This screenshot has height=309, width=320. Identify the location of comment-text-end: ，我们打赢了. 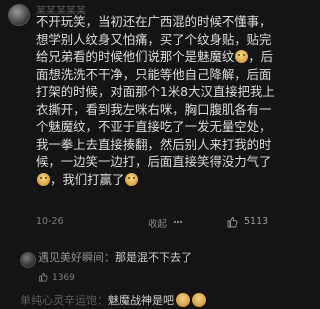
(87, 179).